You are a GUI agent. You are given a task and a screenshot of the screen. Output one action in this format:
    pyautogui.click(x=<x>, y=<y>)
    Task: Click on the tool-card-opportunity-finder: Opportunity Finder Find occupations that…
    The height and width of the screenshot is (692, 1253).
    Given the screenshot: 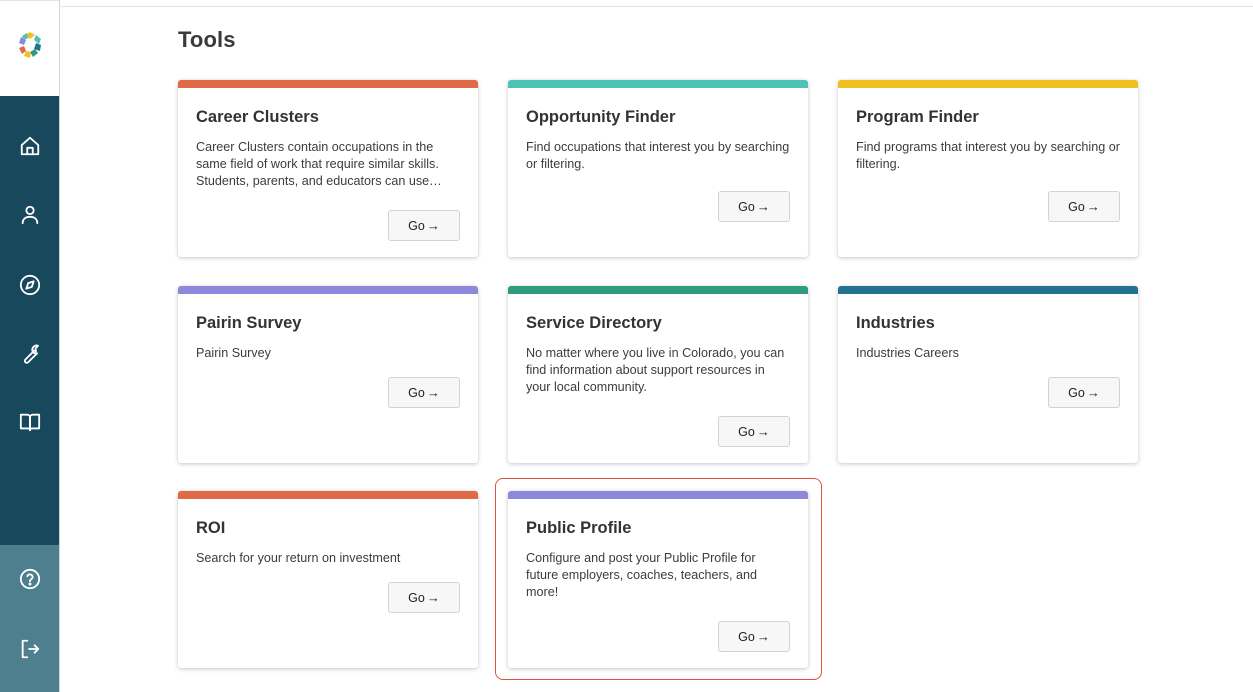 What is the action you would take?
    pyautogui.click(x=658, y=168)
    